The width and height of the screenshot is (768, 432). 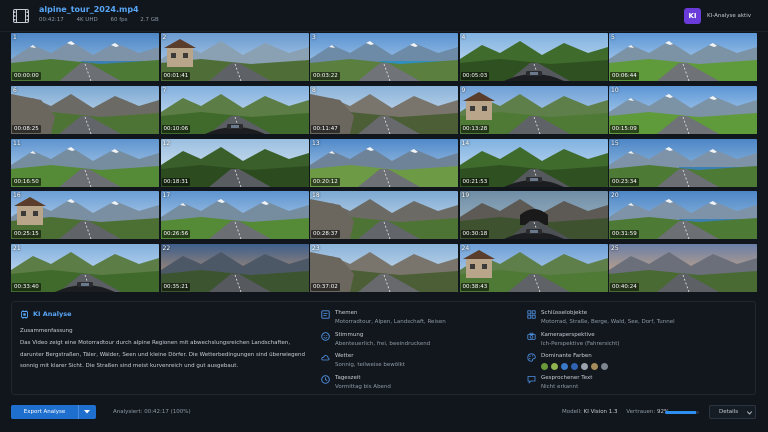 What do you see at coordinates (370, 365) in the screenshot?
I see `weather-value: Sonnig, teilweise bewölkt` at bounding box center [370, 365].